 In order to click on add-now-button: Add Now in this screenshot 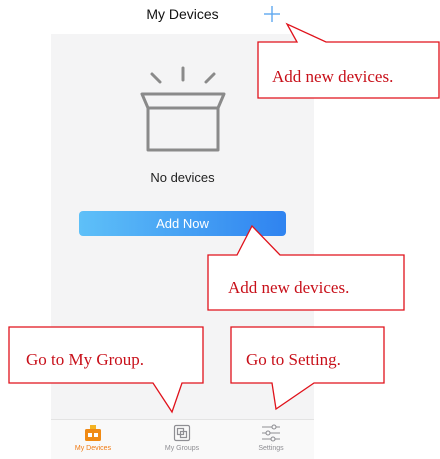, I will do `click(182, 223)`.